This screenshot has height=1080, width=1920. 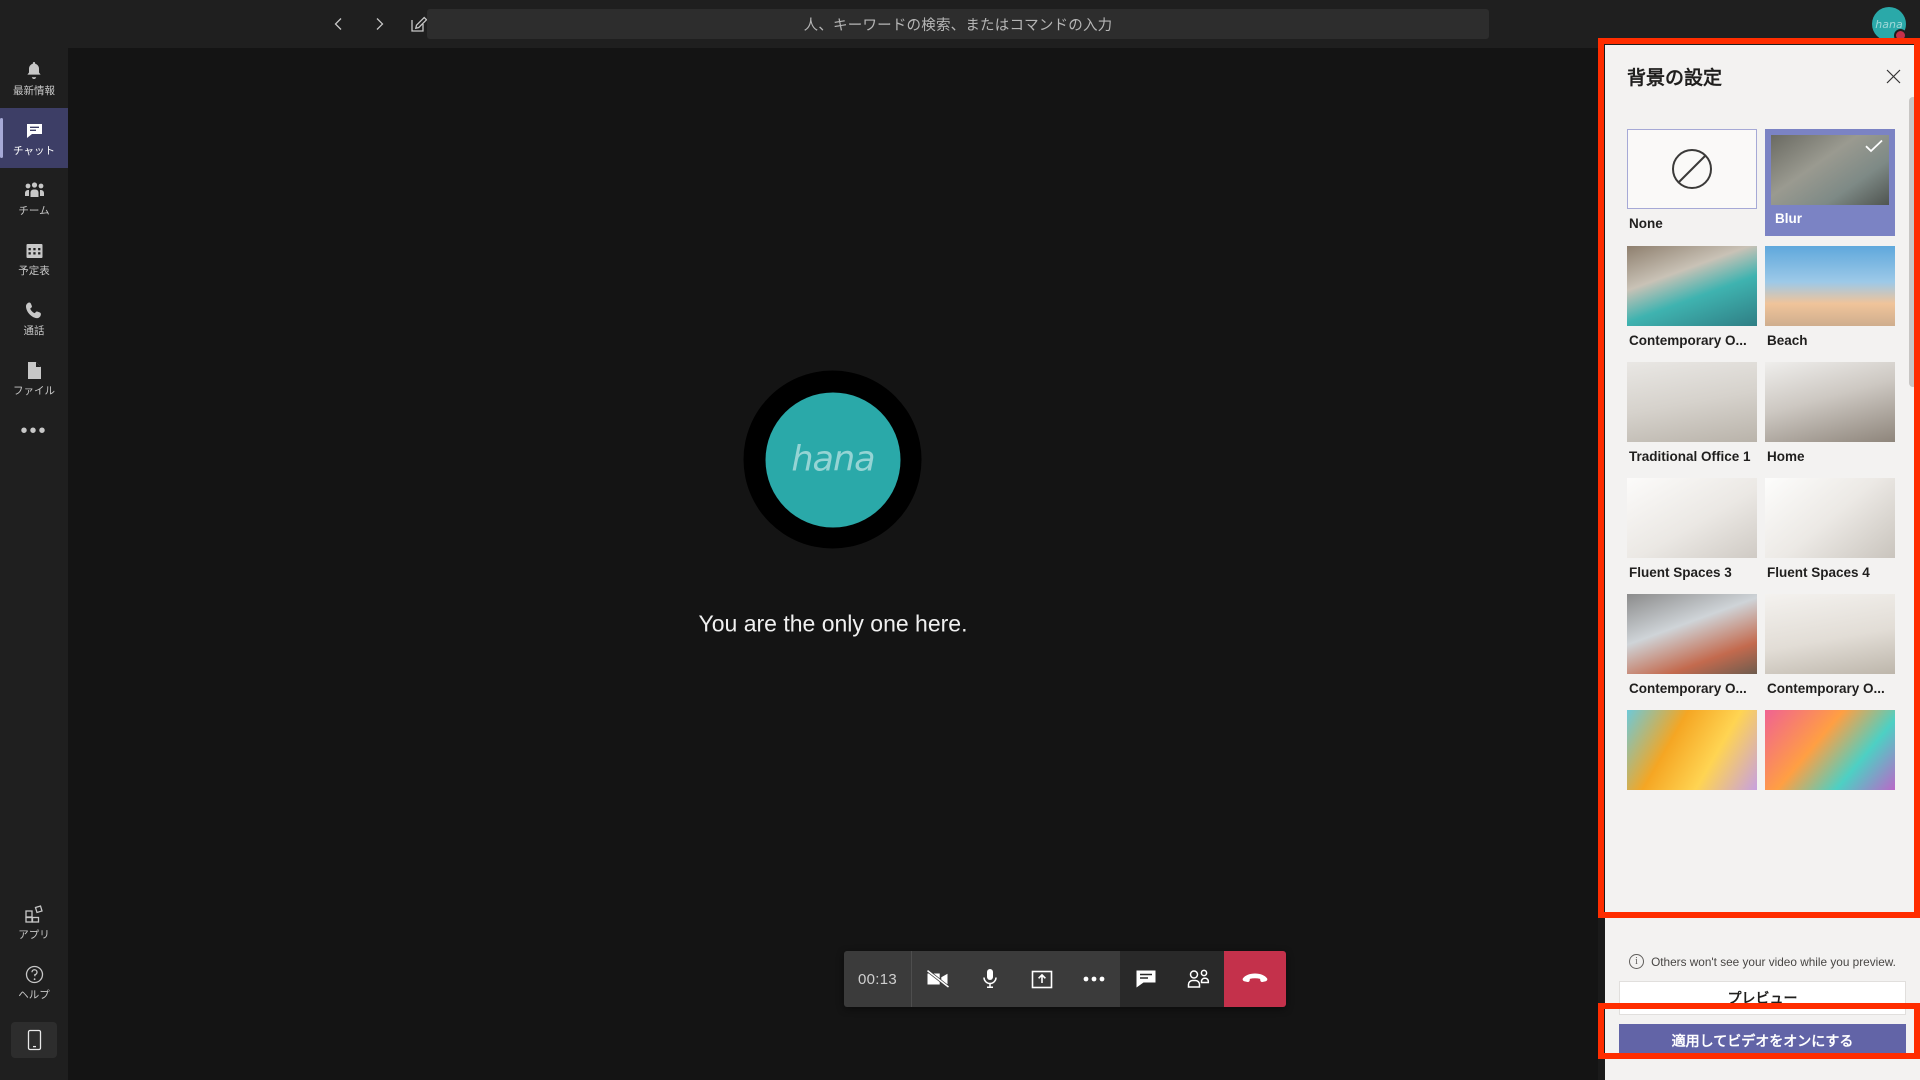 I want to click on sidebar-item-label: 最新情報, so click(x=34, y=90).